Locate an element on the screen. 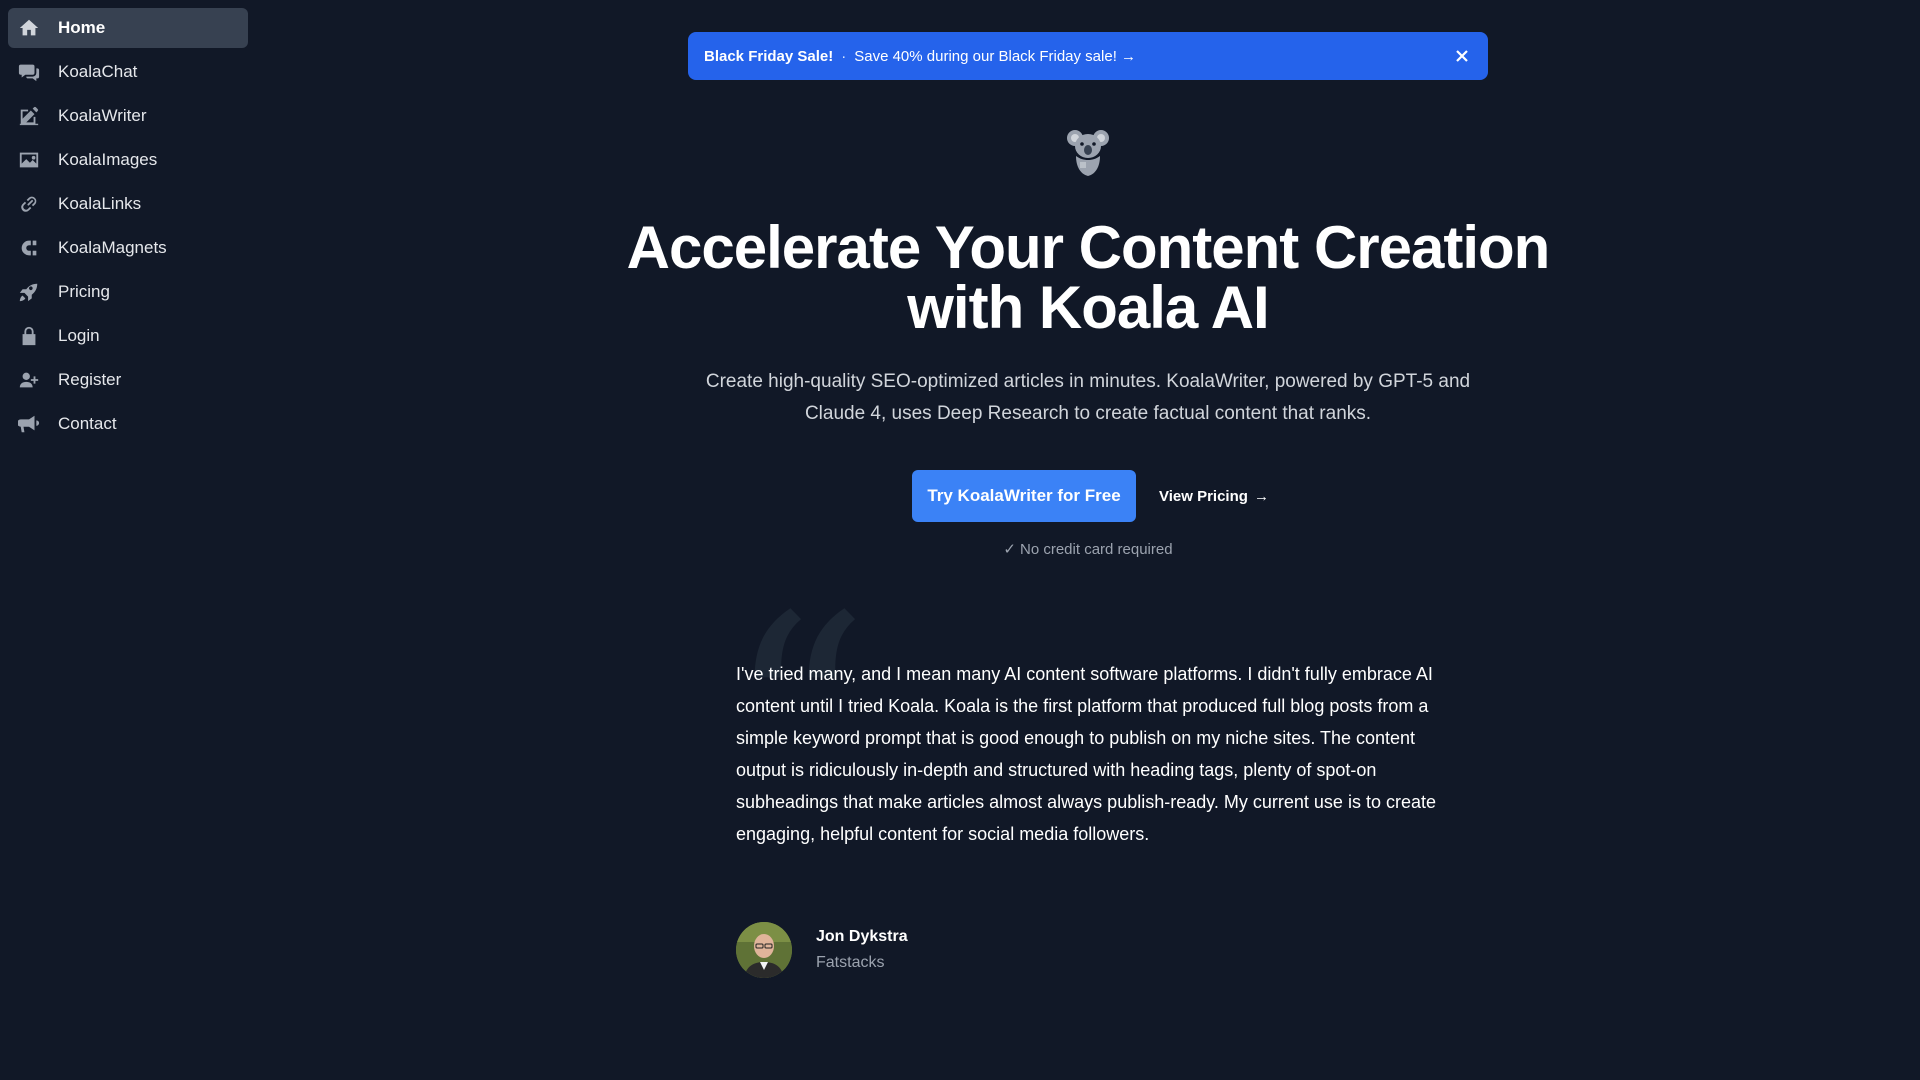  koala-logo is located at coordinates (1088, 152).